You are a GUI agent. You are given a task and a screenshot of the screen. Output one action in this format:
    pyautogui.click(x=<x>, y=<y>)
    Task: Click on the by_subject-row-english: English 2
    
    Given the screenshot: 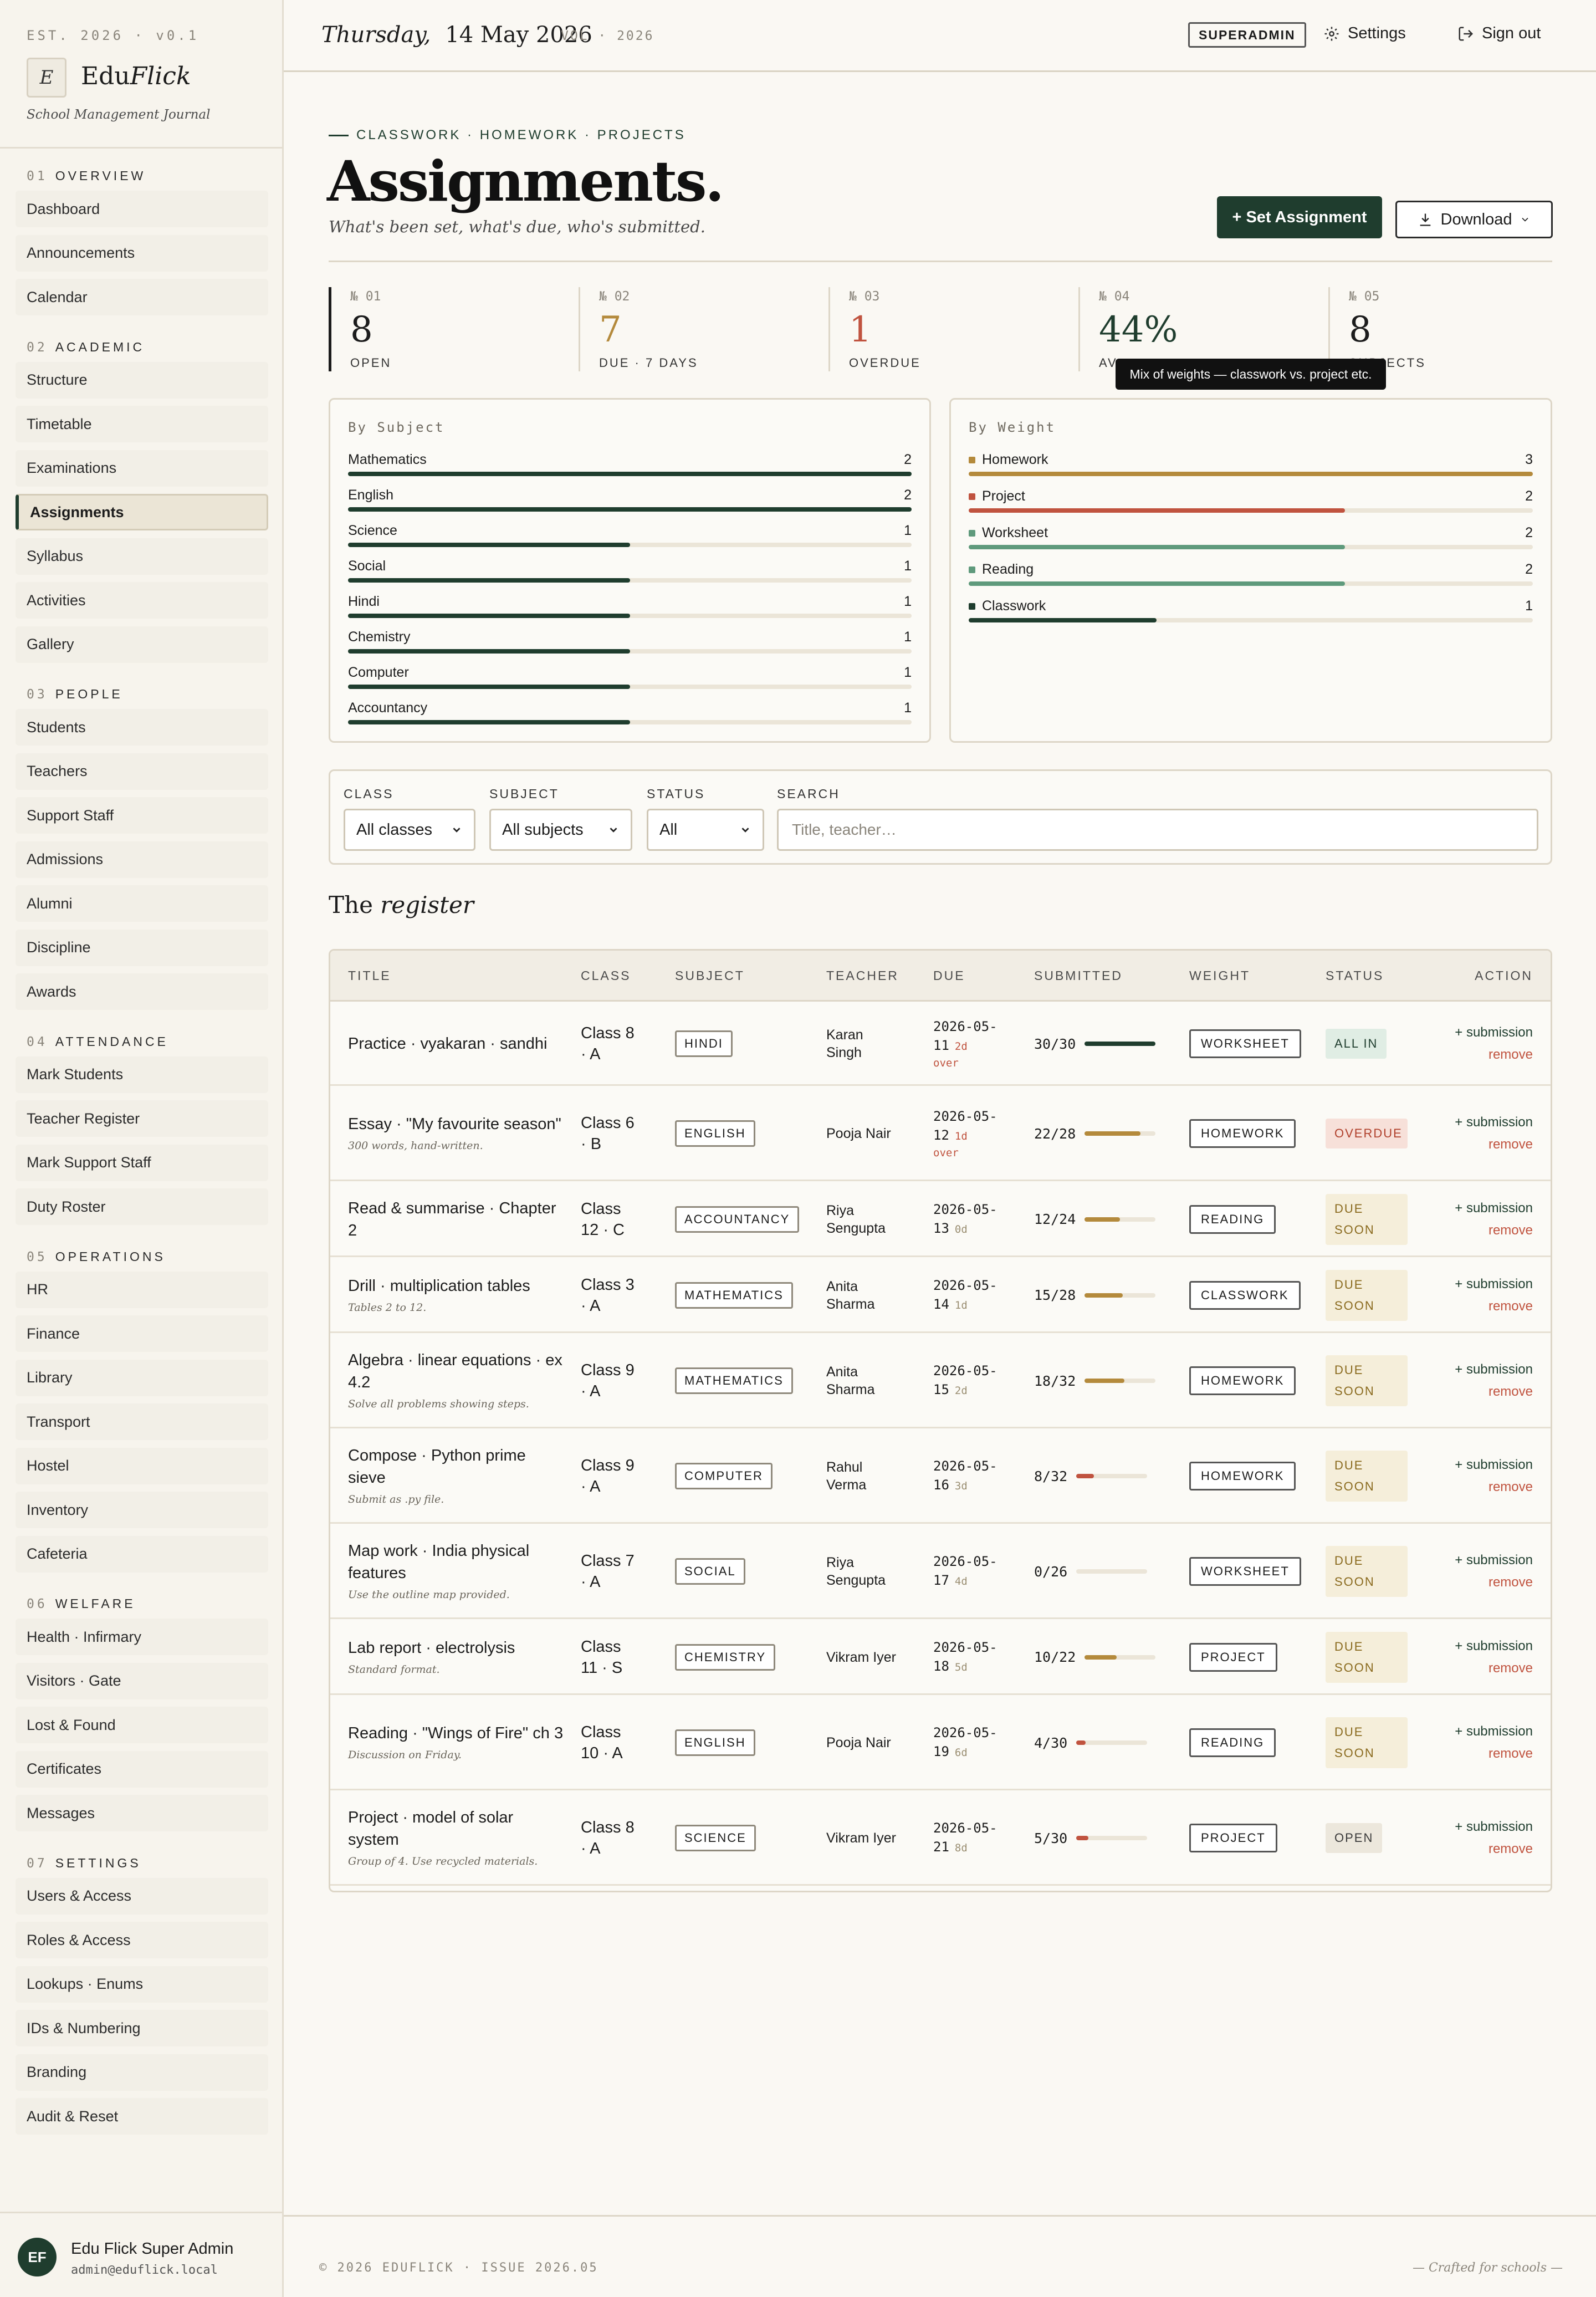 What is the action you would take?
    pyautogui.click(x=630, y=505)
    